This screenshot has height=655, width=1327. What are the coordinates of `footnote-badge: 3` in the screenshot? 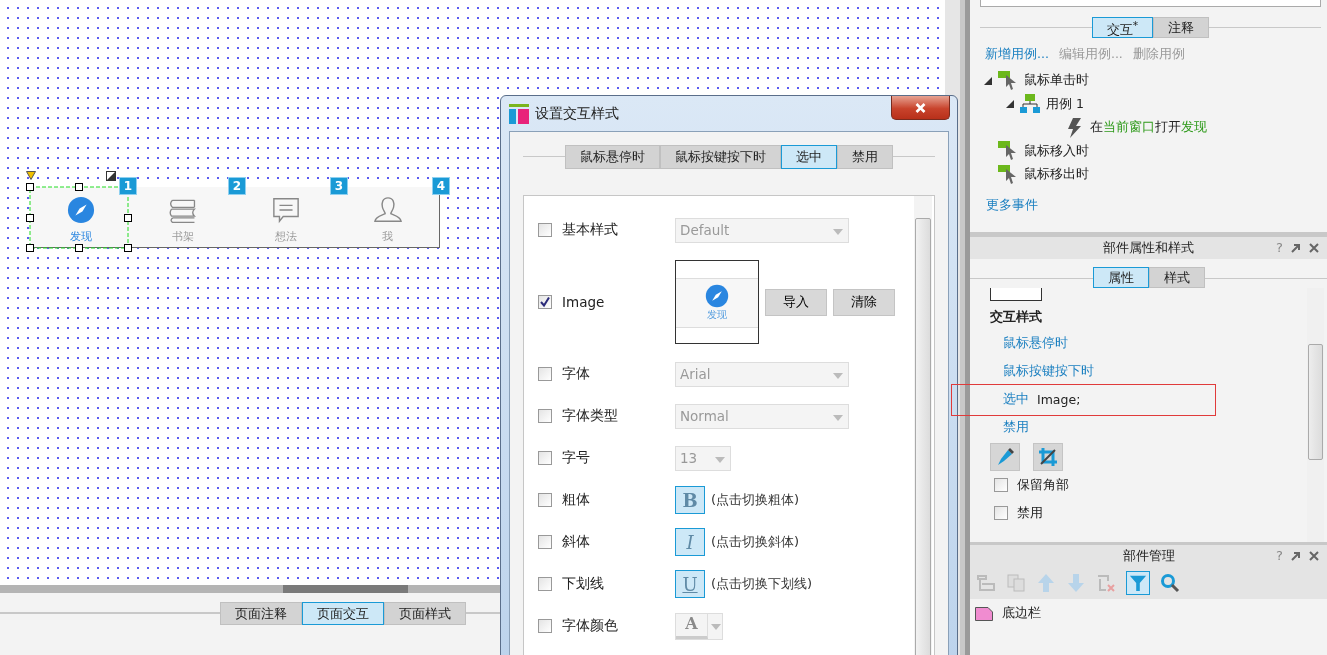 It's located at (339, 186).